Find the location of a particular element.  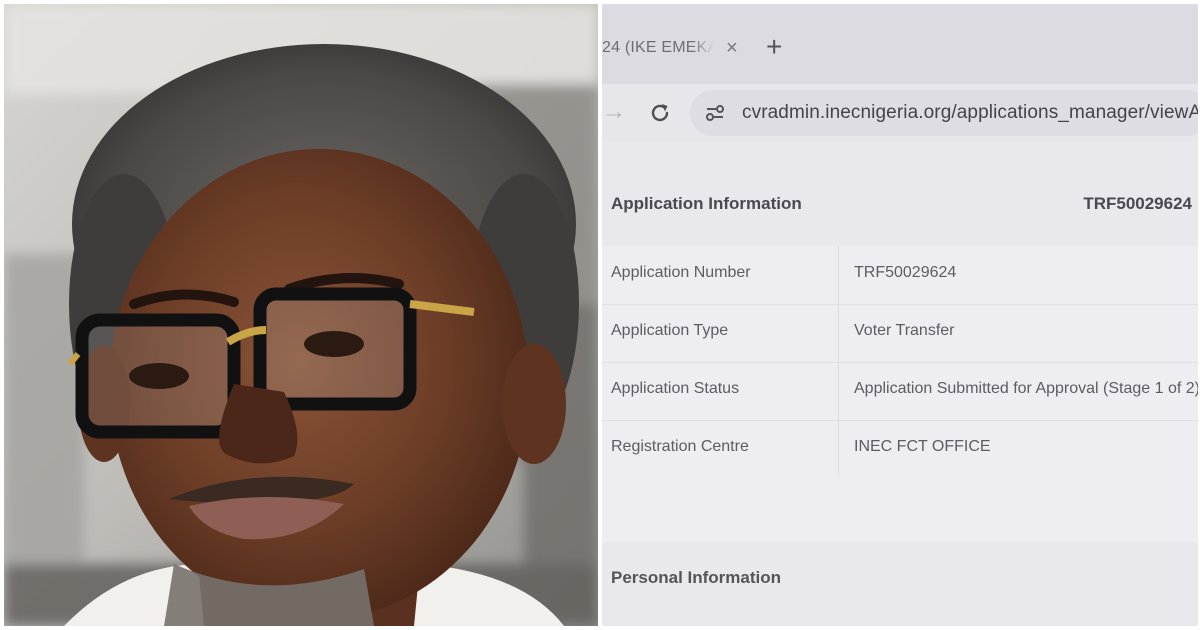

row-label: Application Status is located at coordinates (675, 388).